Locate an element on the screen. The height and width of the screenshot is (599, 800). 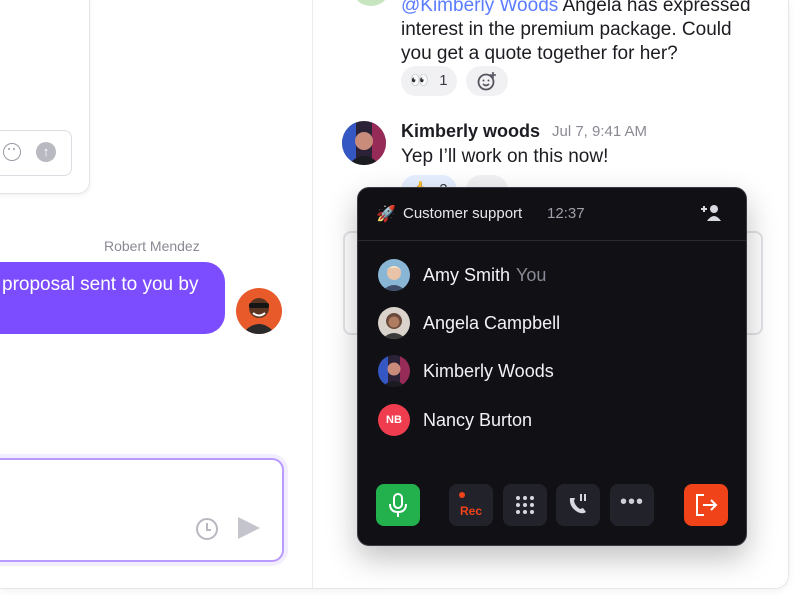
previous-message-line3: you get a quote together for her? is located at coordinates (539, 53).